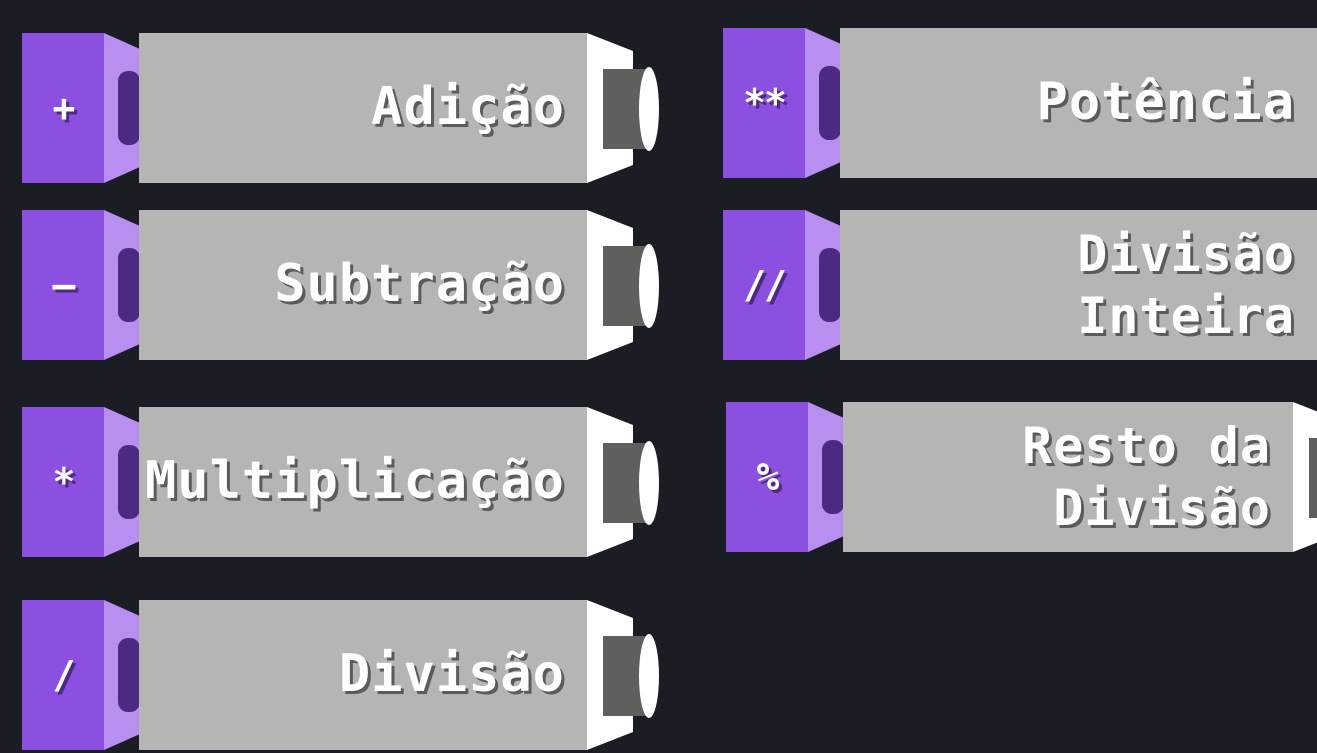 This screenshot has height=753, width=1317. I want to click on operator-symbol-asterisk: *, so click(64, 482).